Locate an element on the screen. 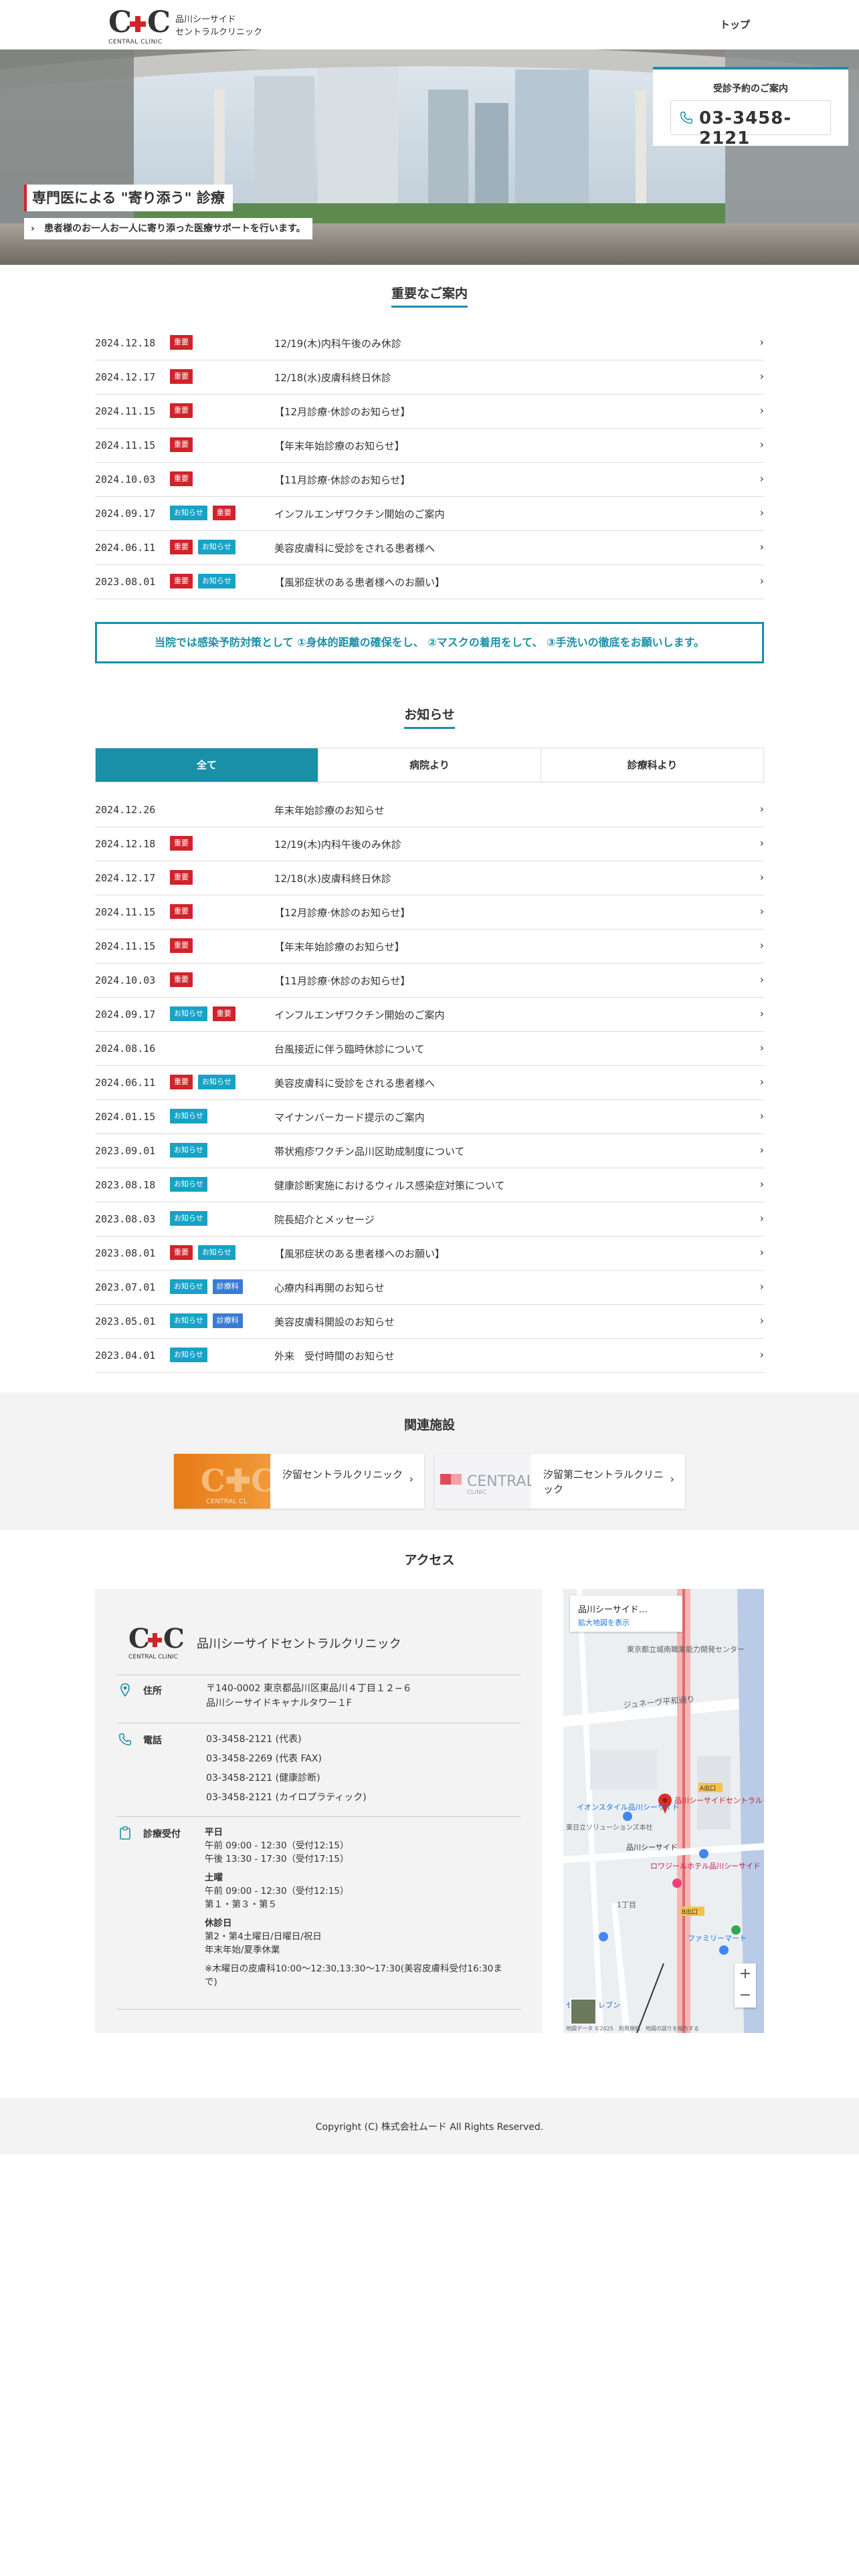  reservation-phone-button: 03-3458-2121 is located at coordinates (750, 124).